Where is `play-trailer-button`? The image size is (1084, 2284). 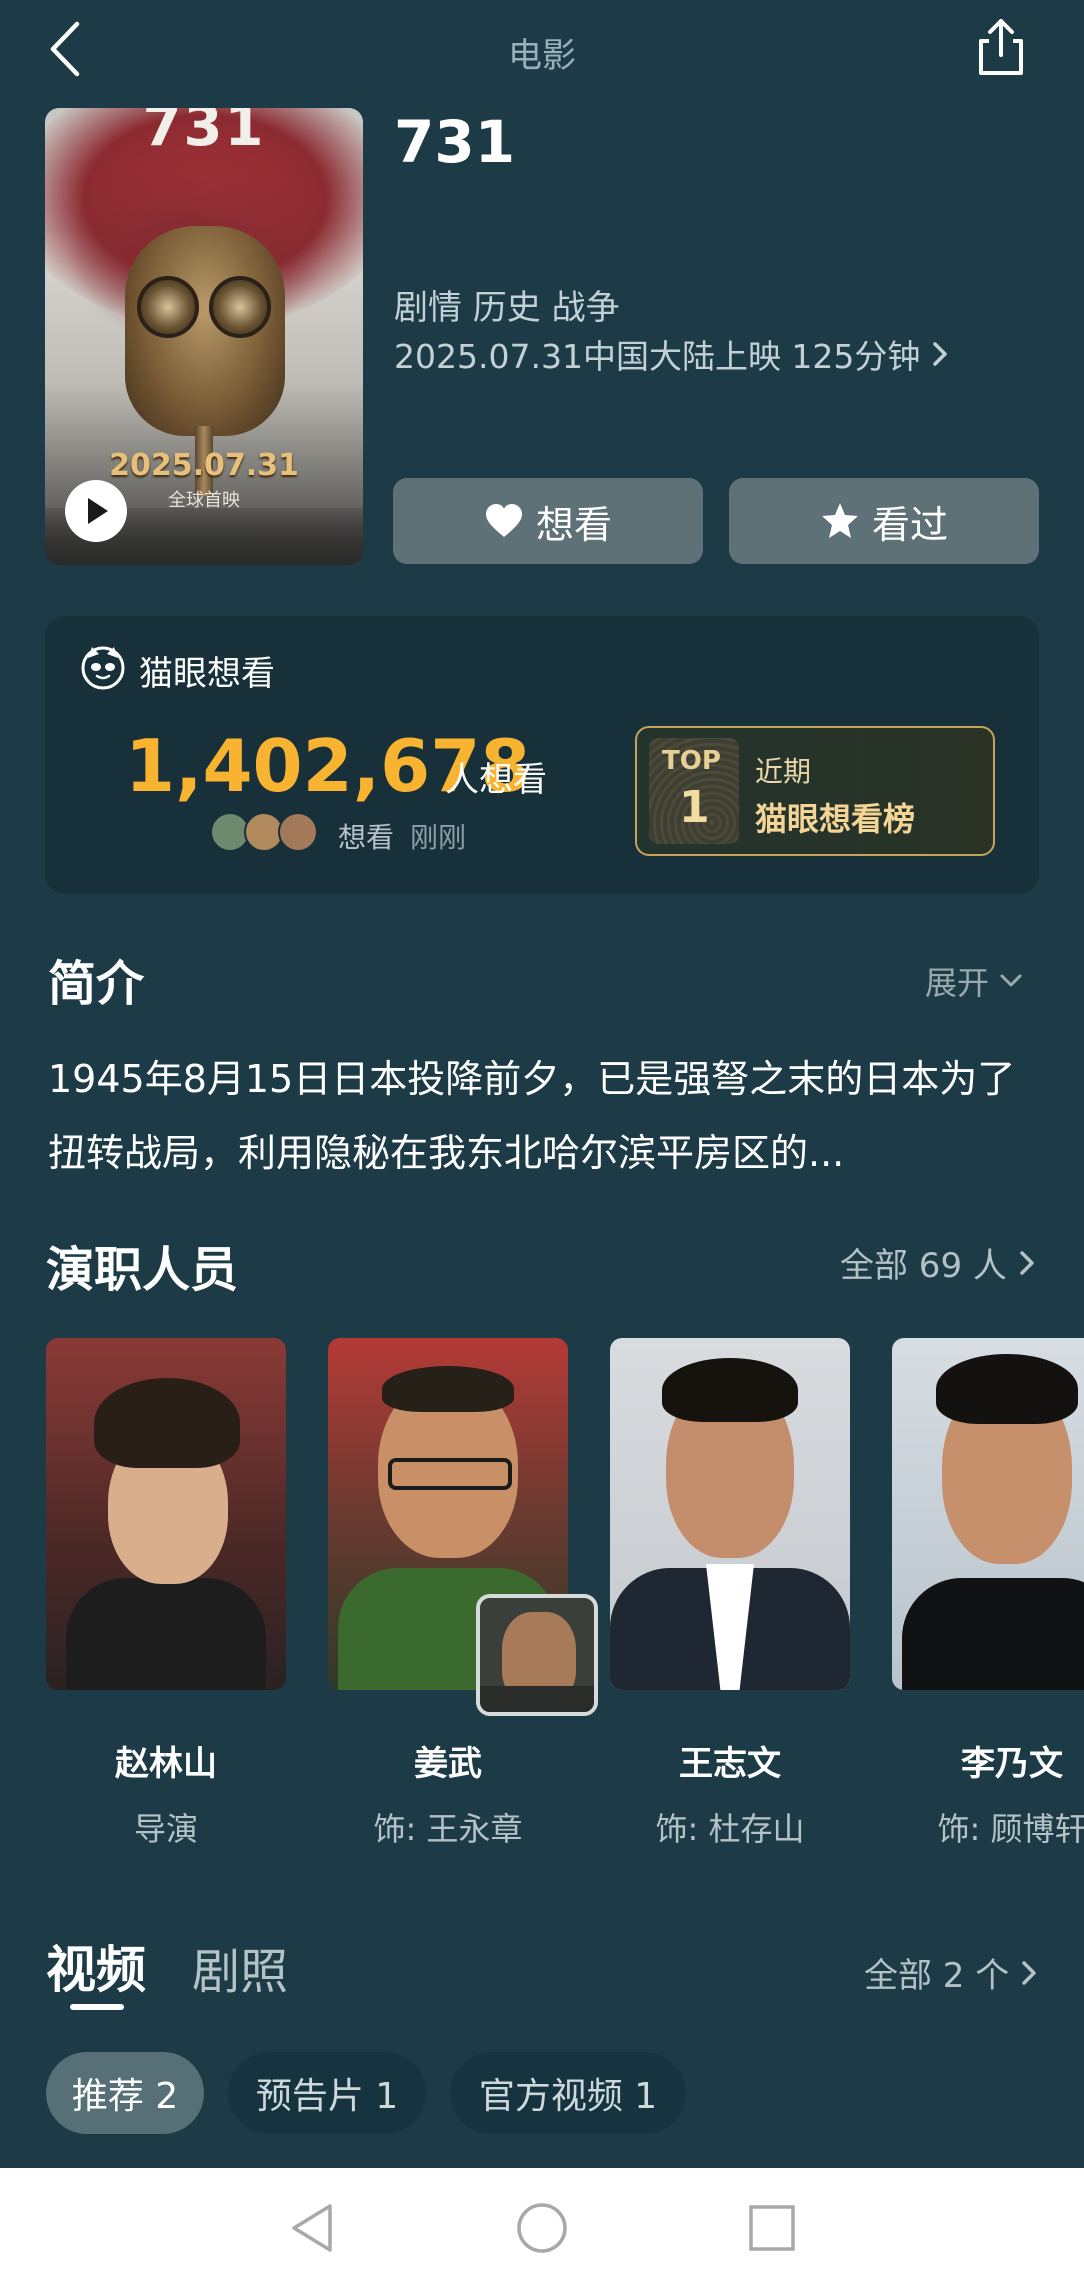
play-trailer-button is located at coordinates (96, 511).